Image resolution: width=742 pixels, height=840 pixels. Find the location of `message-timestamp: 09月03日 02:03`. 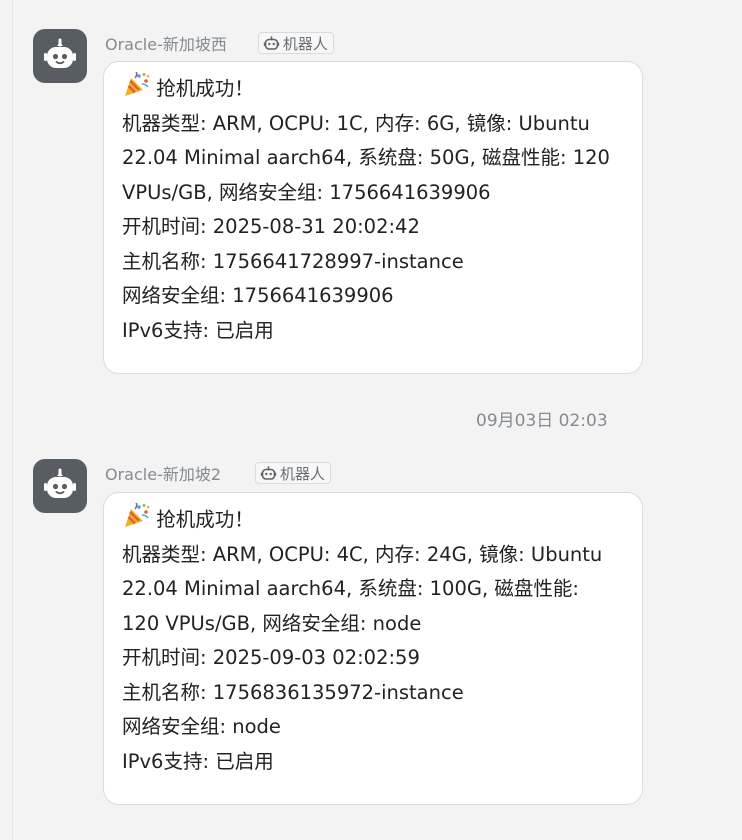

message-timestamp: 09月03日 02:03 is located at coordinates (542, 421).